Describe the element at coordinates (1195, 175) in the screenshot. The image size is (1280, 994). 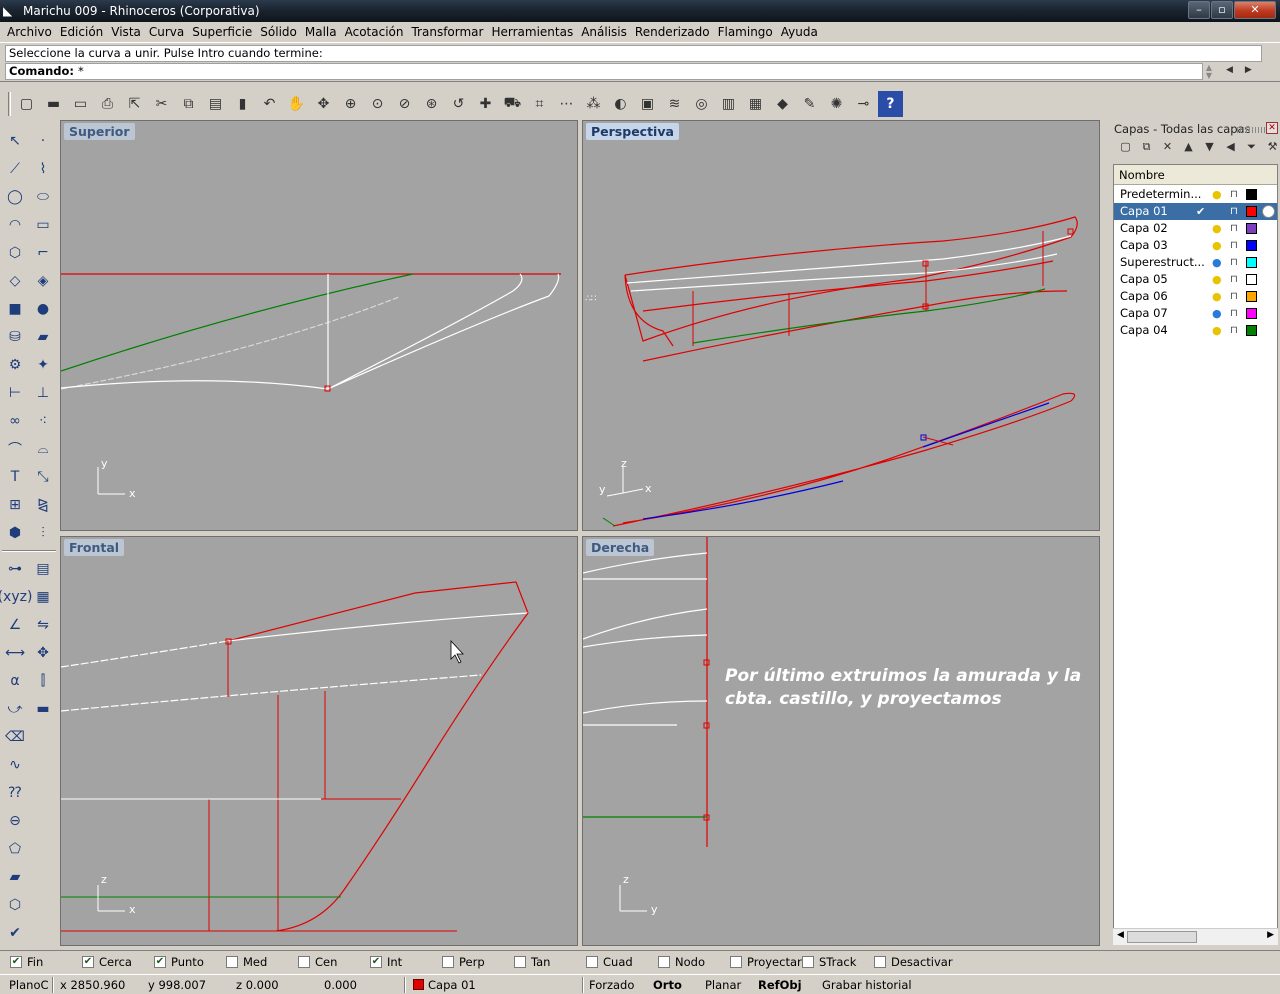
I see `column-header-name: Nombre` at that location.